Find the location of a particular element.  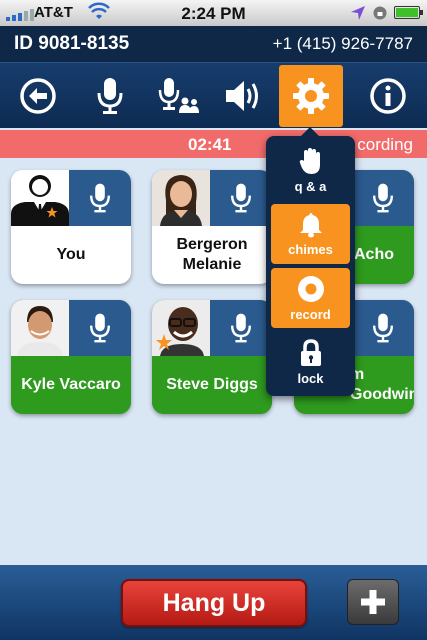

participant-tile: You is located at coordinates (71, 227).